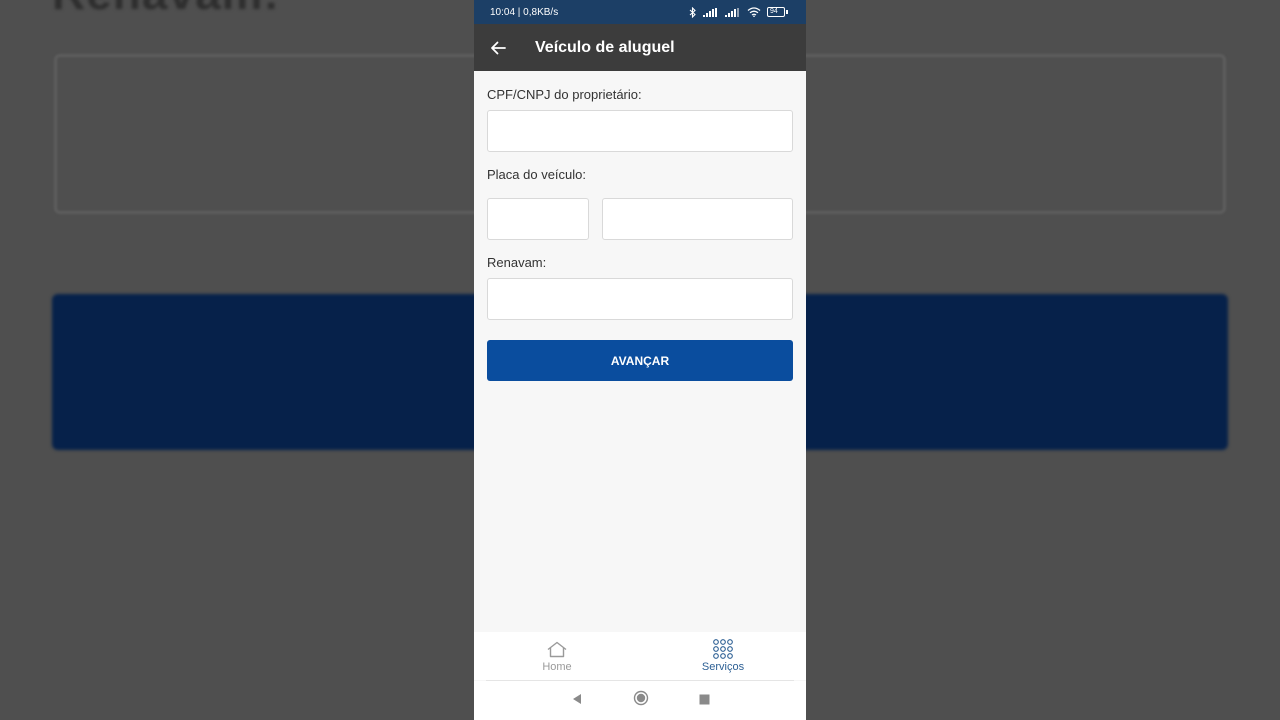  I want to click on plate-inputs, so click(640, 219).